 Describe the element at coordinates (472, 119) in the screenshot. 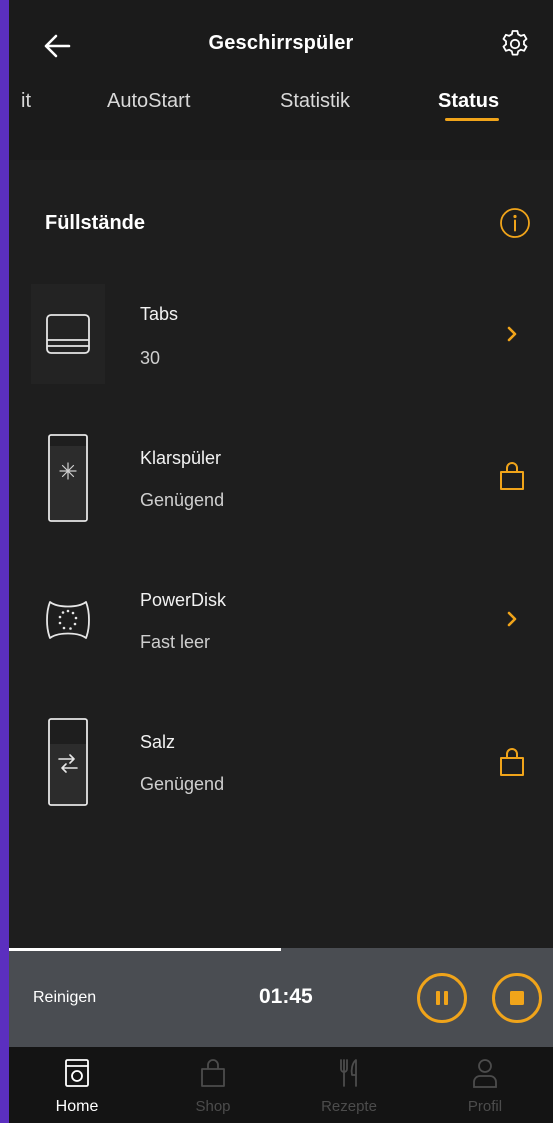

I see `active-tab-indicator` at that location.